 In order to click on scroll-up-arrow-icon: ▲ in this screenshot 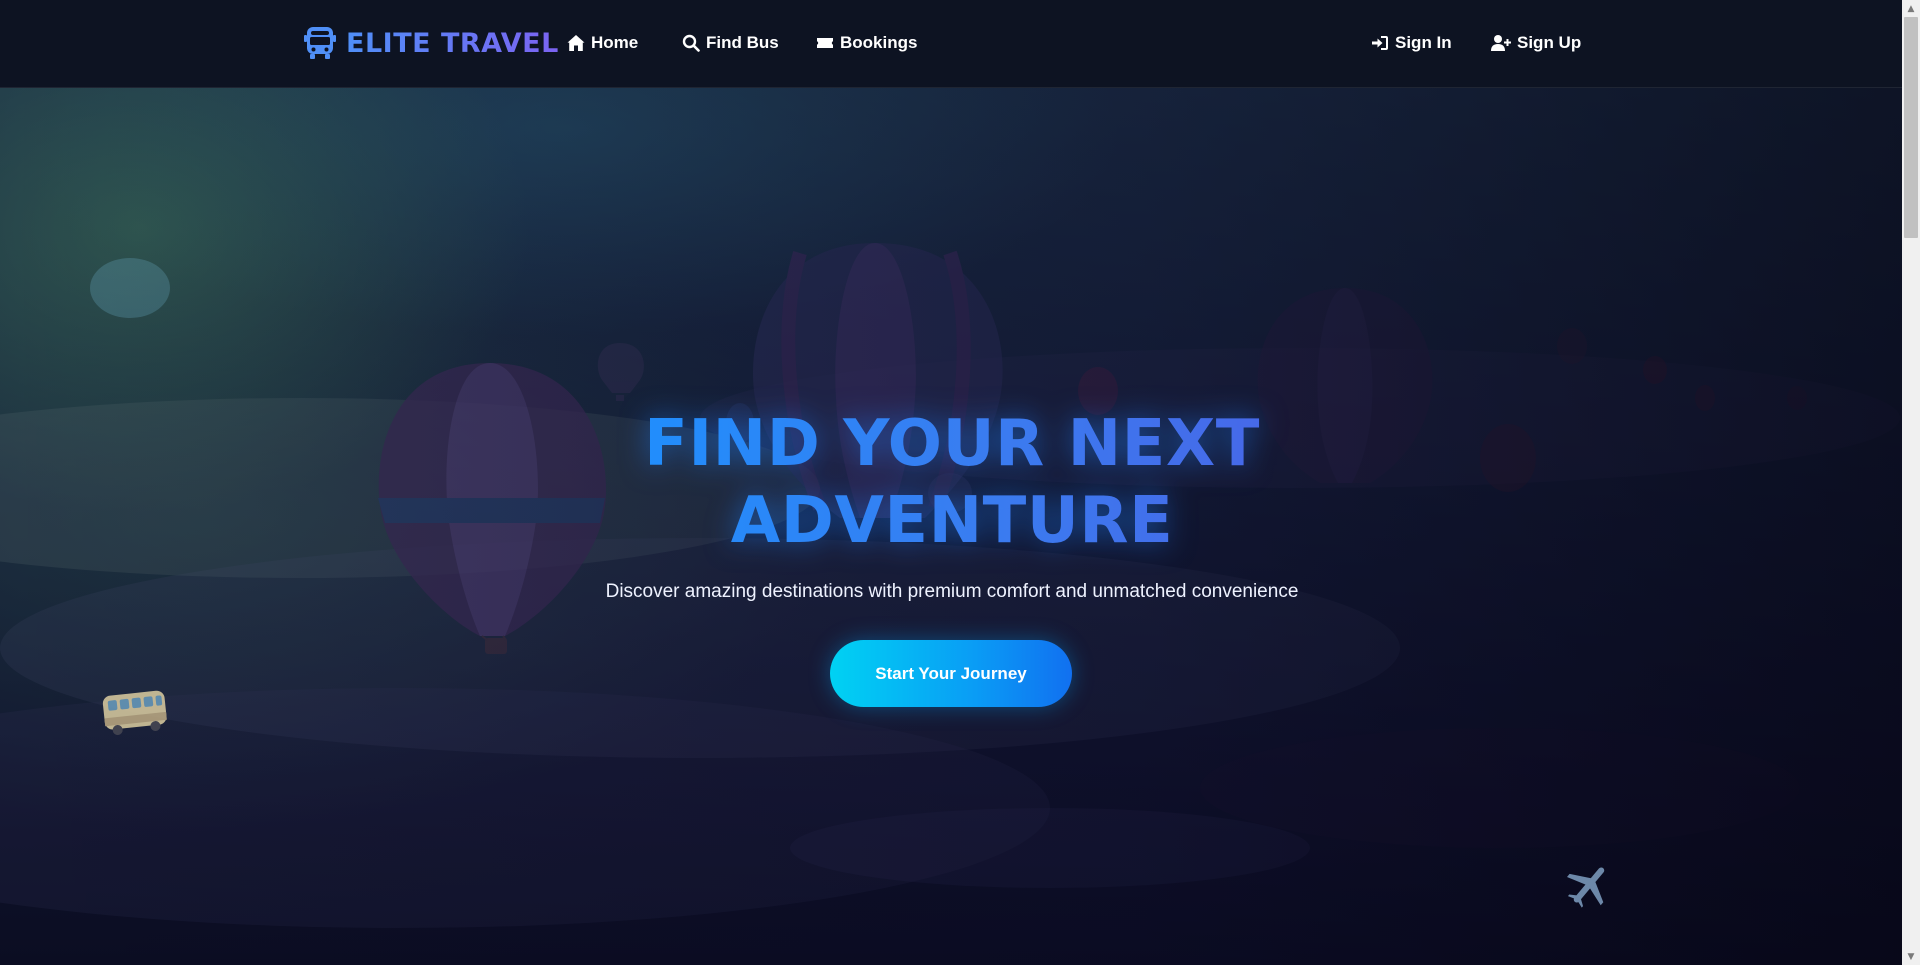, I will do `click(1911, 8)`.